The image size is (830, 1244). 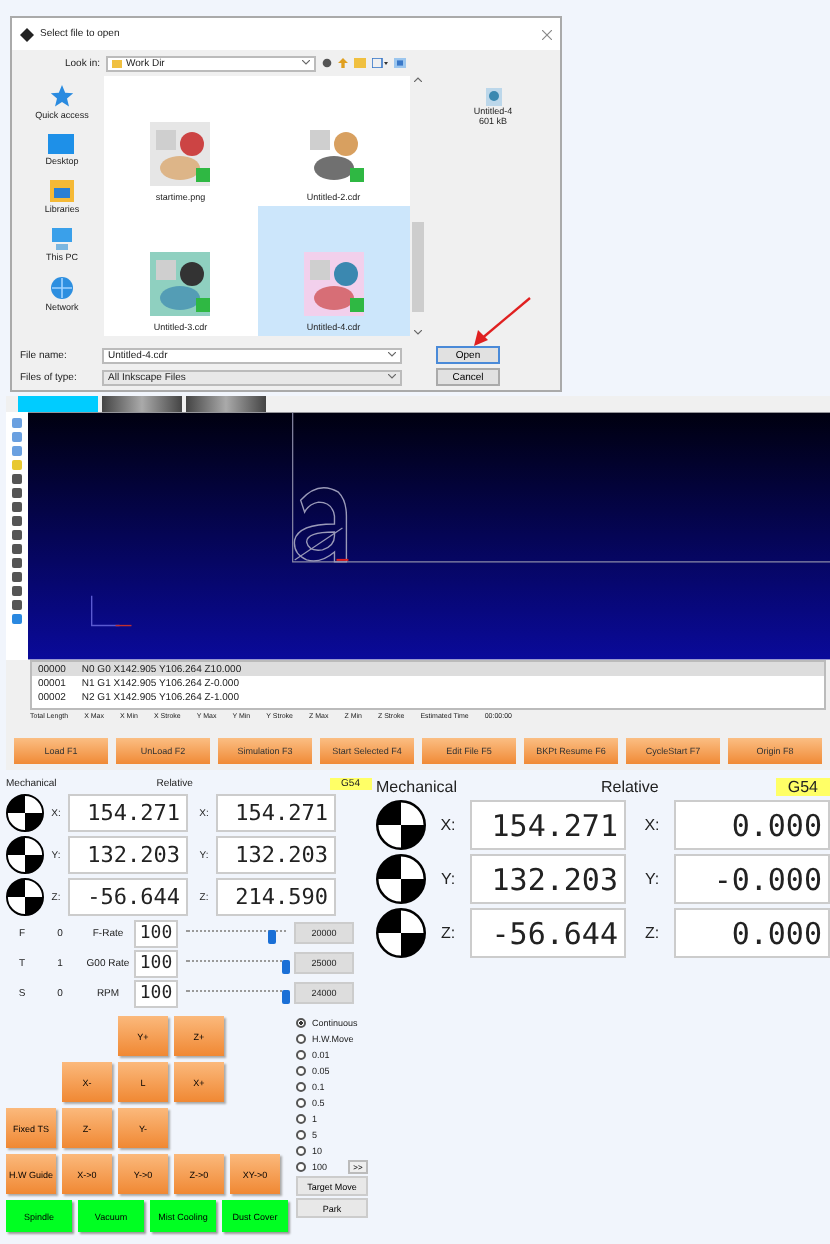 I want to click on caret-up-icon, so click(x=418, y=79).